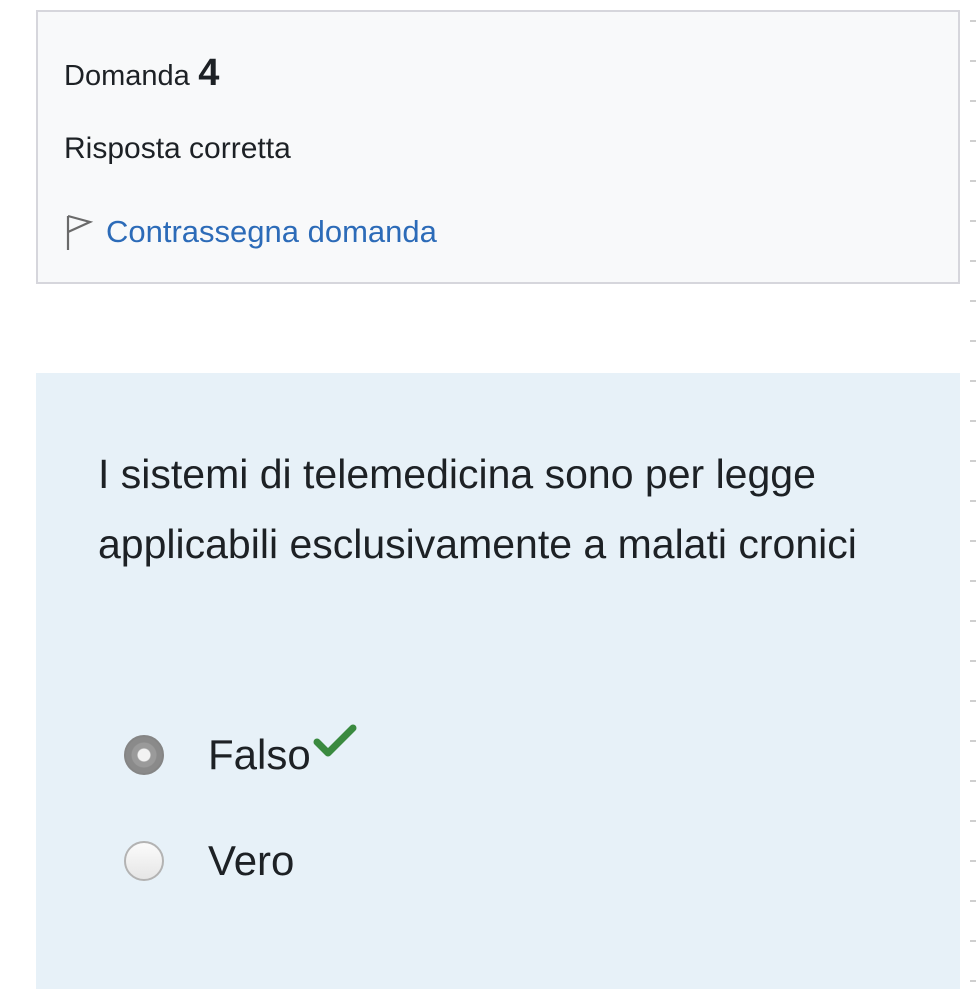  Describe the element at coordinates (144, 755) in the screenshot. I see `radio-button-falso` at that location.